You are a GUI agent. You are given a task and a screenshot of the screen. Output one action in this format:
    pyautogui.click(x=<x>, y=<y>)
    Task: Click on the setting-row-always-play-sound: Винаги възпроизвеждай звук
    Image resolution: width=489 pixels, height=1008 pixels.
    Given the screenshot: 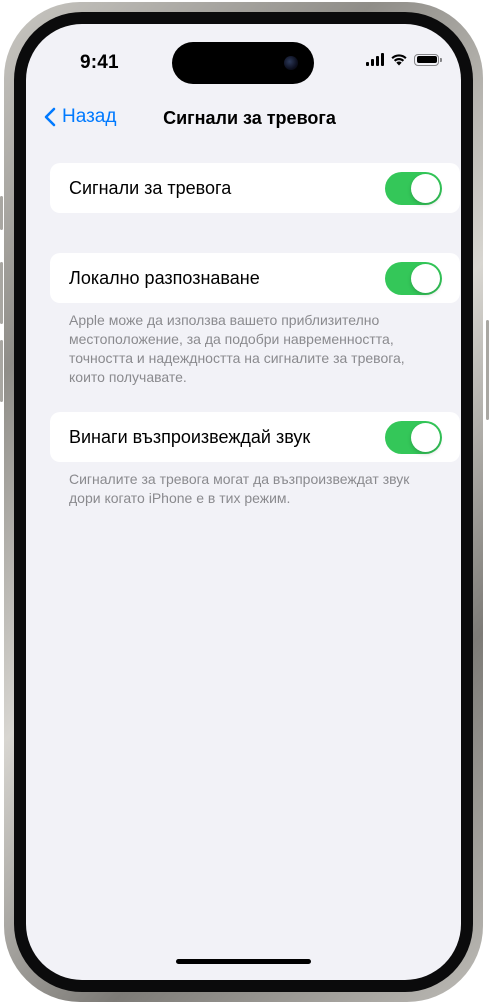 What is the action you would take?
    pyautogui.click(x=255, y=437)
    